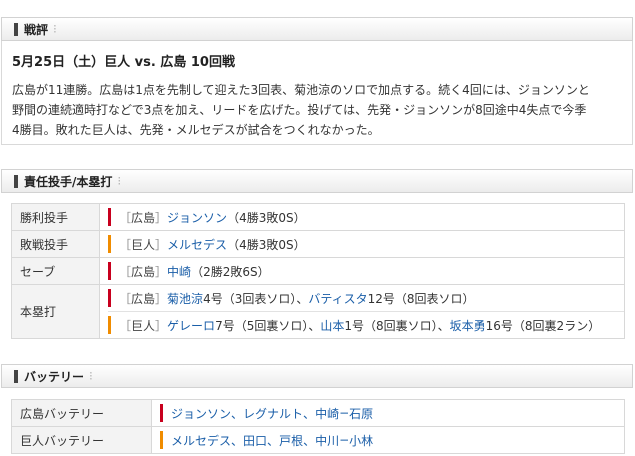  Describe the element at coordinates (337, 298) in the screenshot. I see `player-link: バティスタ` at that location.